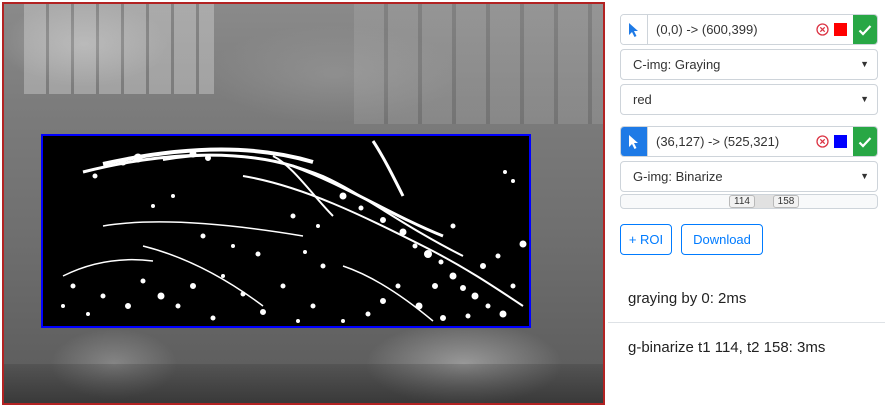  Describe the element at coordinates (840, 141) in the screenshot. I see `roi2-color-swatch` at that location.